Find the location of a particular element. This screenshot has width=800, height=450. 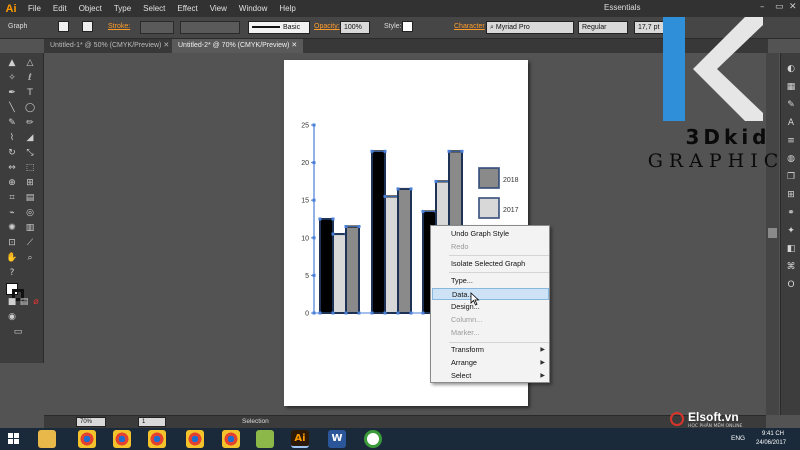

workspace-switcher: Essentials is located at coordinates (622, 7).